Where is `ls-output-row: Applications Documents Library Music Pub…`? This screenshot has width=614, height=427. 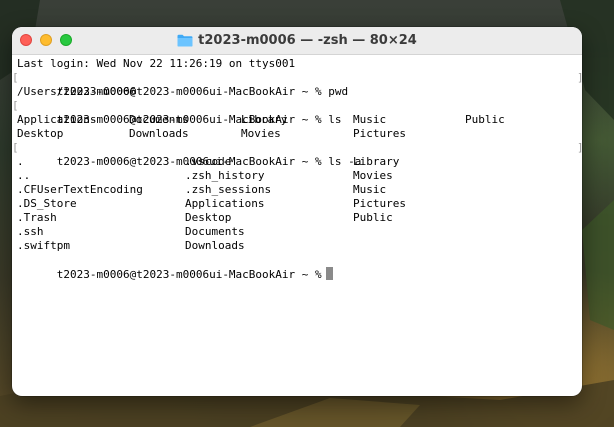
ls-output-row: Applications Documents Library Music Pub… is located at coordinates (299, 120).